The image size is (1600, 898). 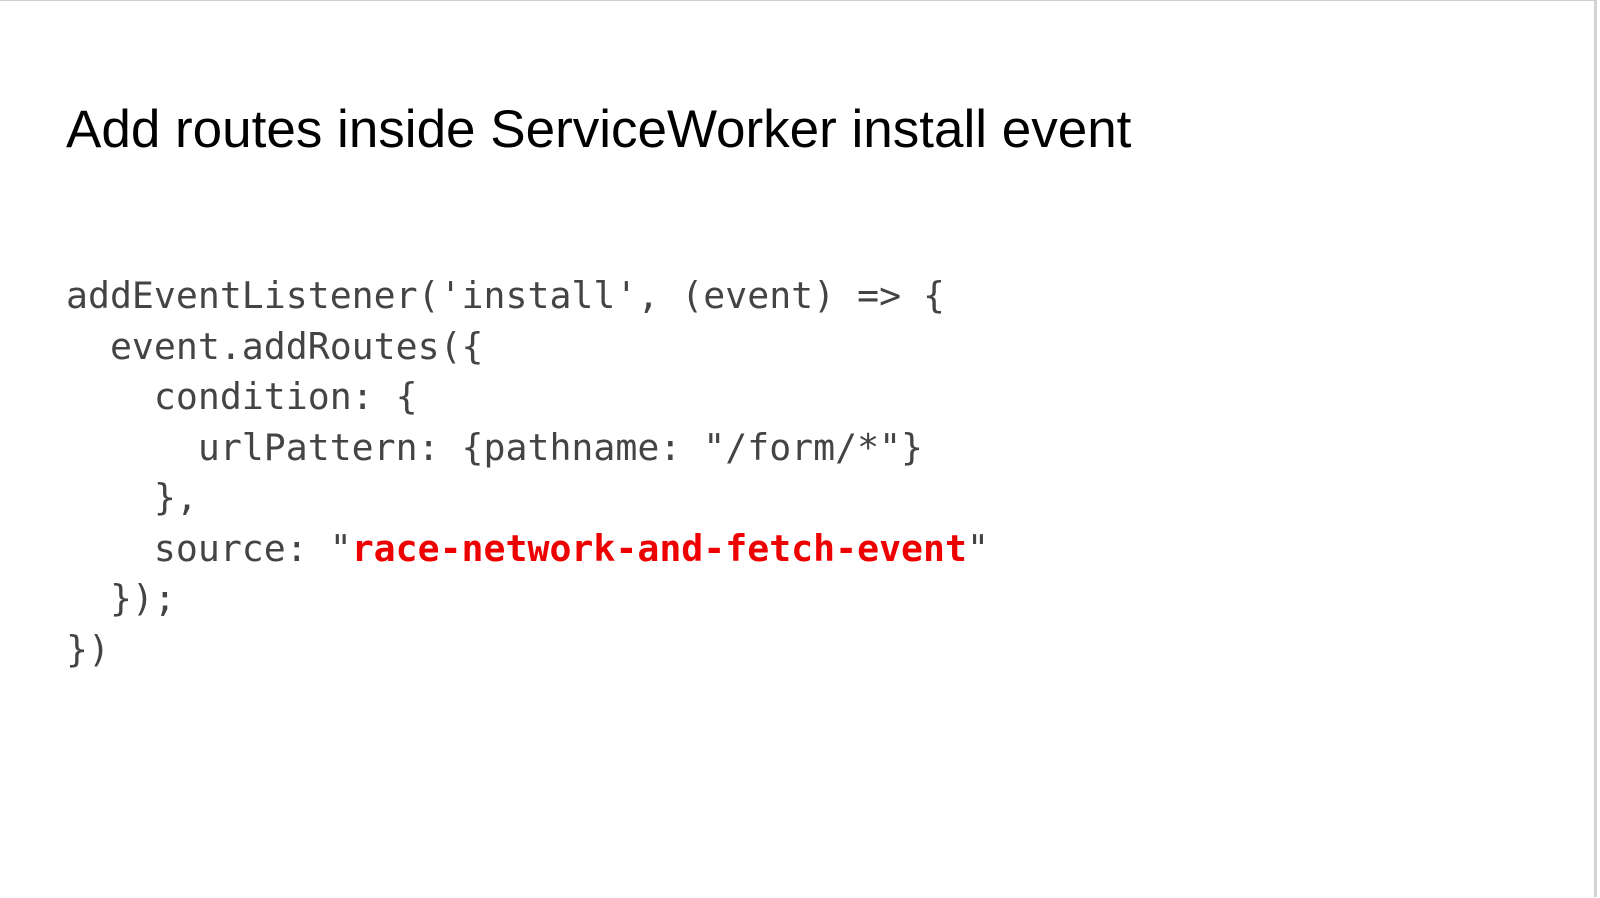 I want to click on code-line-1: addEventListener('install', (event) => {, so click(x=505, y=295).